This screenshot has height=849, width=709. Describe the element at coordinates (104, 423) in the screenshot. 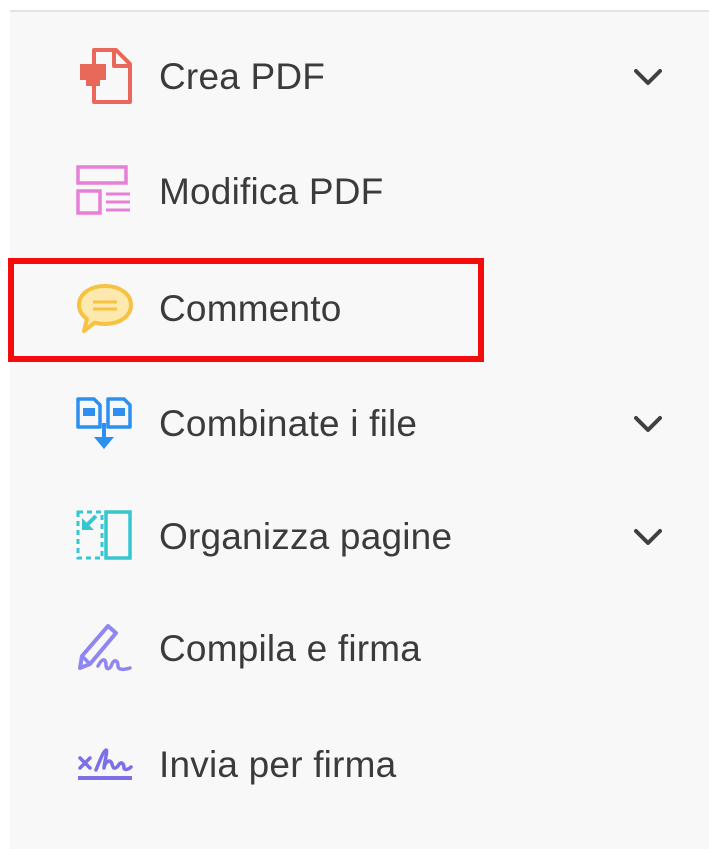

I see `combine-files-icon` at that location.